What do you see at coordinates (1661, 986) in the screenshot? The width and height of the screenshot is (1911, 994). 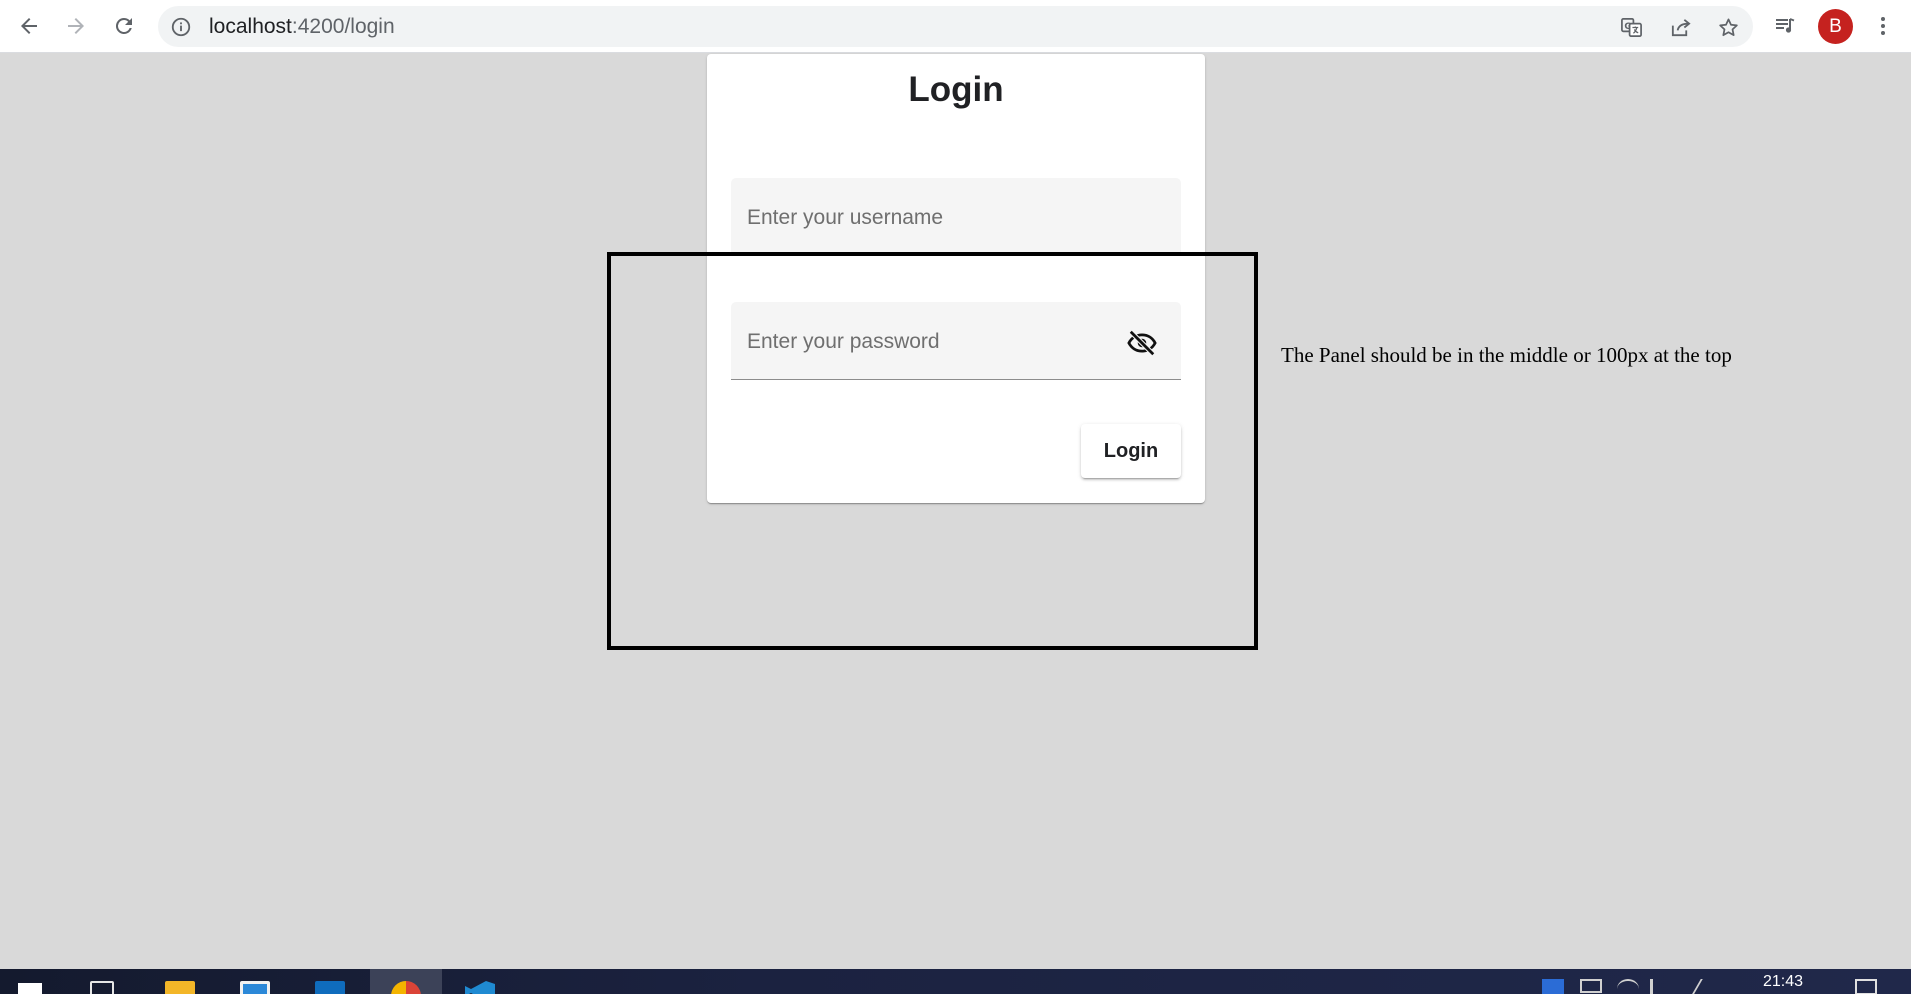 I see `tray-volume-icon` at bounding box center [1661, 986].